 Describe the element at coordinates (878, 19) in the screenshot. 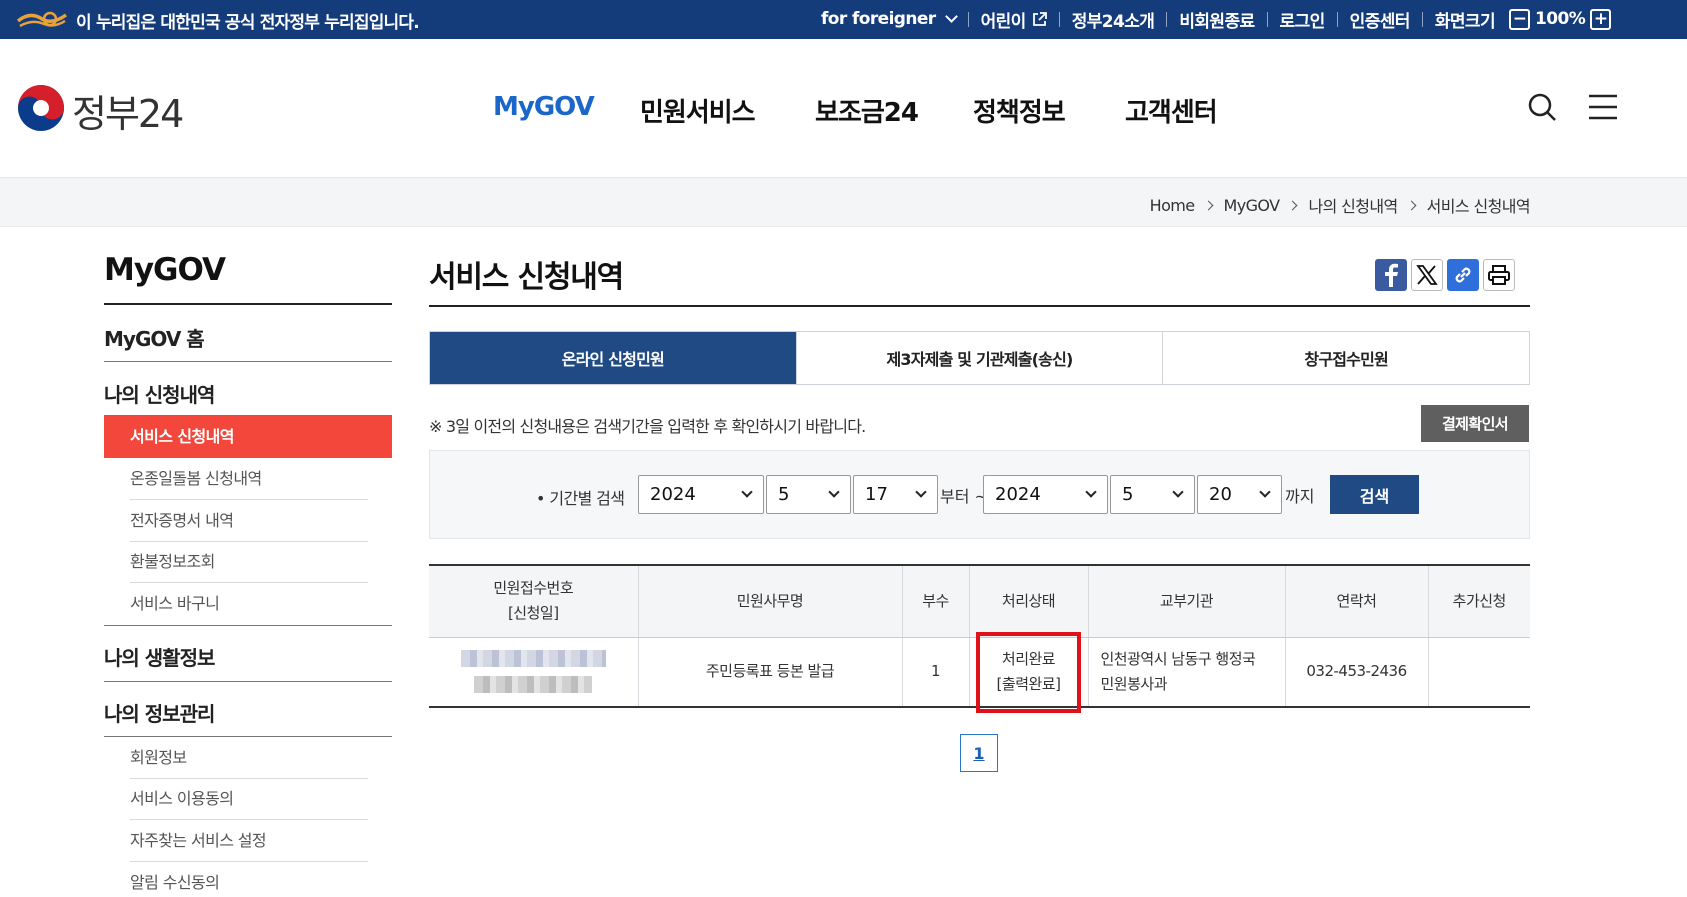

I see `foreigner-link: for foreigner` at that location.